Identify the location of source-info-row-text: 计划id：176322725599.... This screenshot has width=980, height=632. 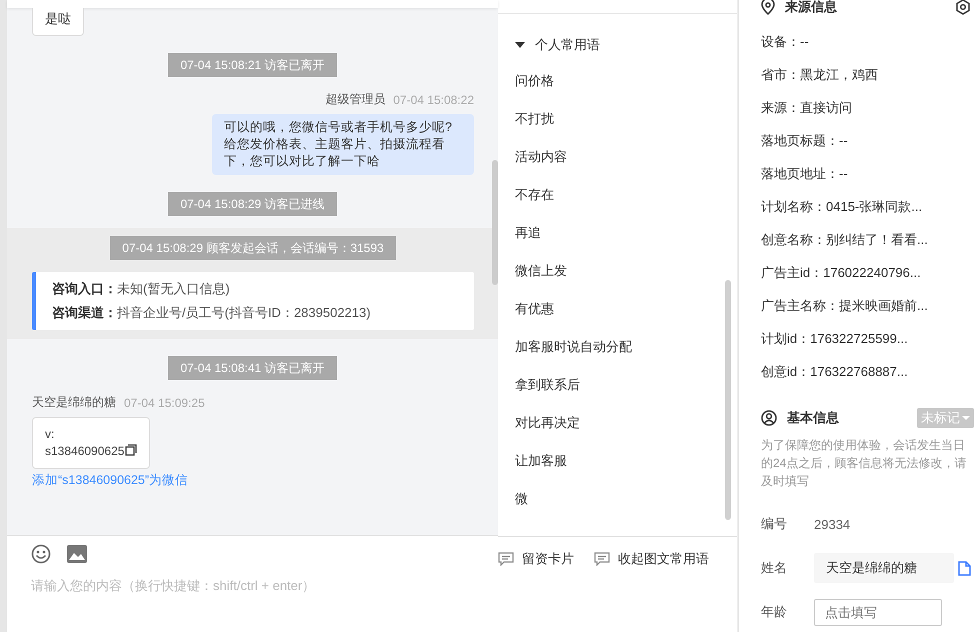
(835, 339).